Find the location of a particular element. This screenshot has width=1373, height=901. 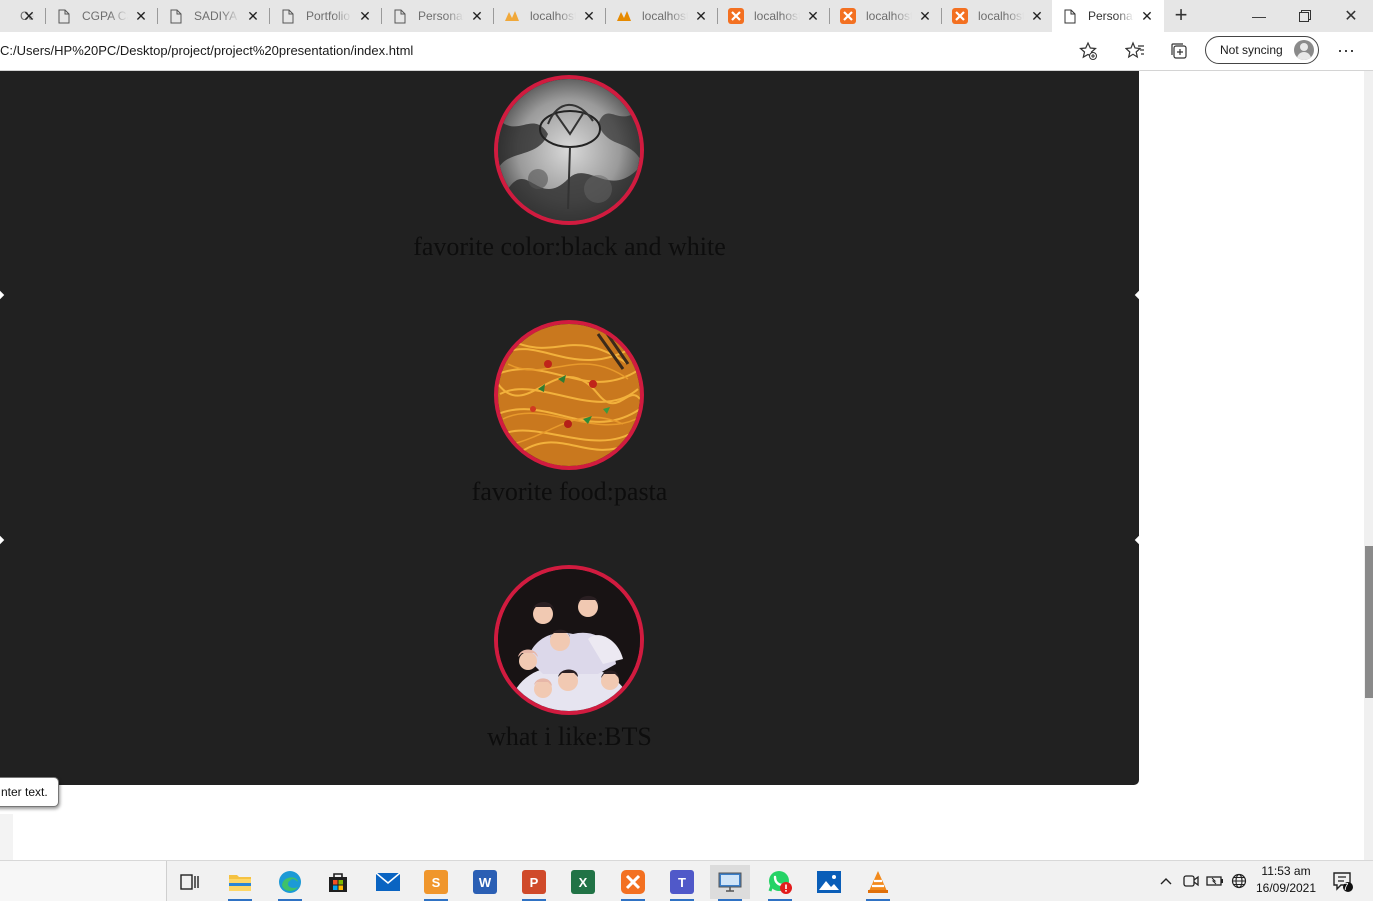

item-caption: favorite color:black and white is located at coordinates (569, 246).